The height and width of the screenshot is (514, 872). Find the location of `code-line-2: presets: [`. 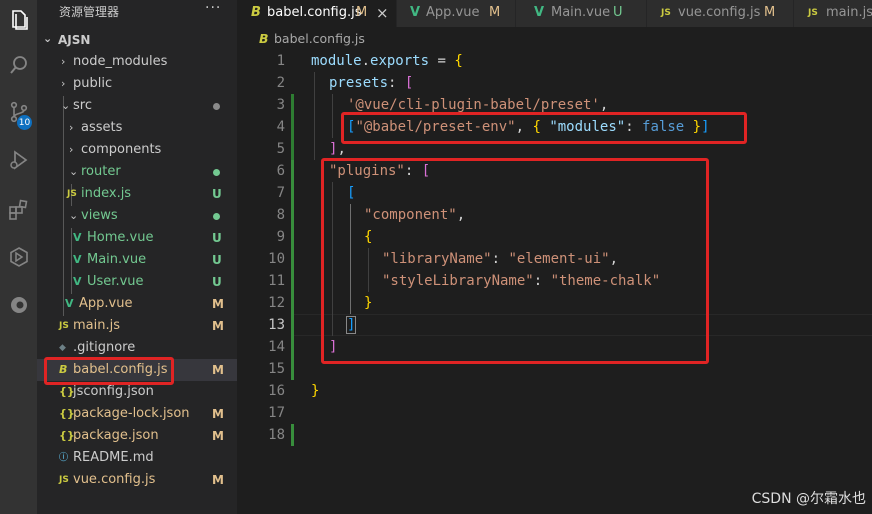

code-line-2: presets: [ is located at coordinates (371, 83).